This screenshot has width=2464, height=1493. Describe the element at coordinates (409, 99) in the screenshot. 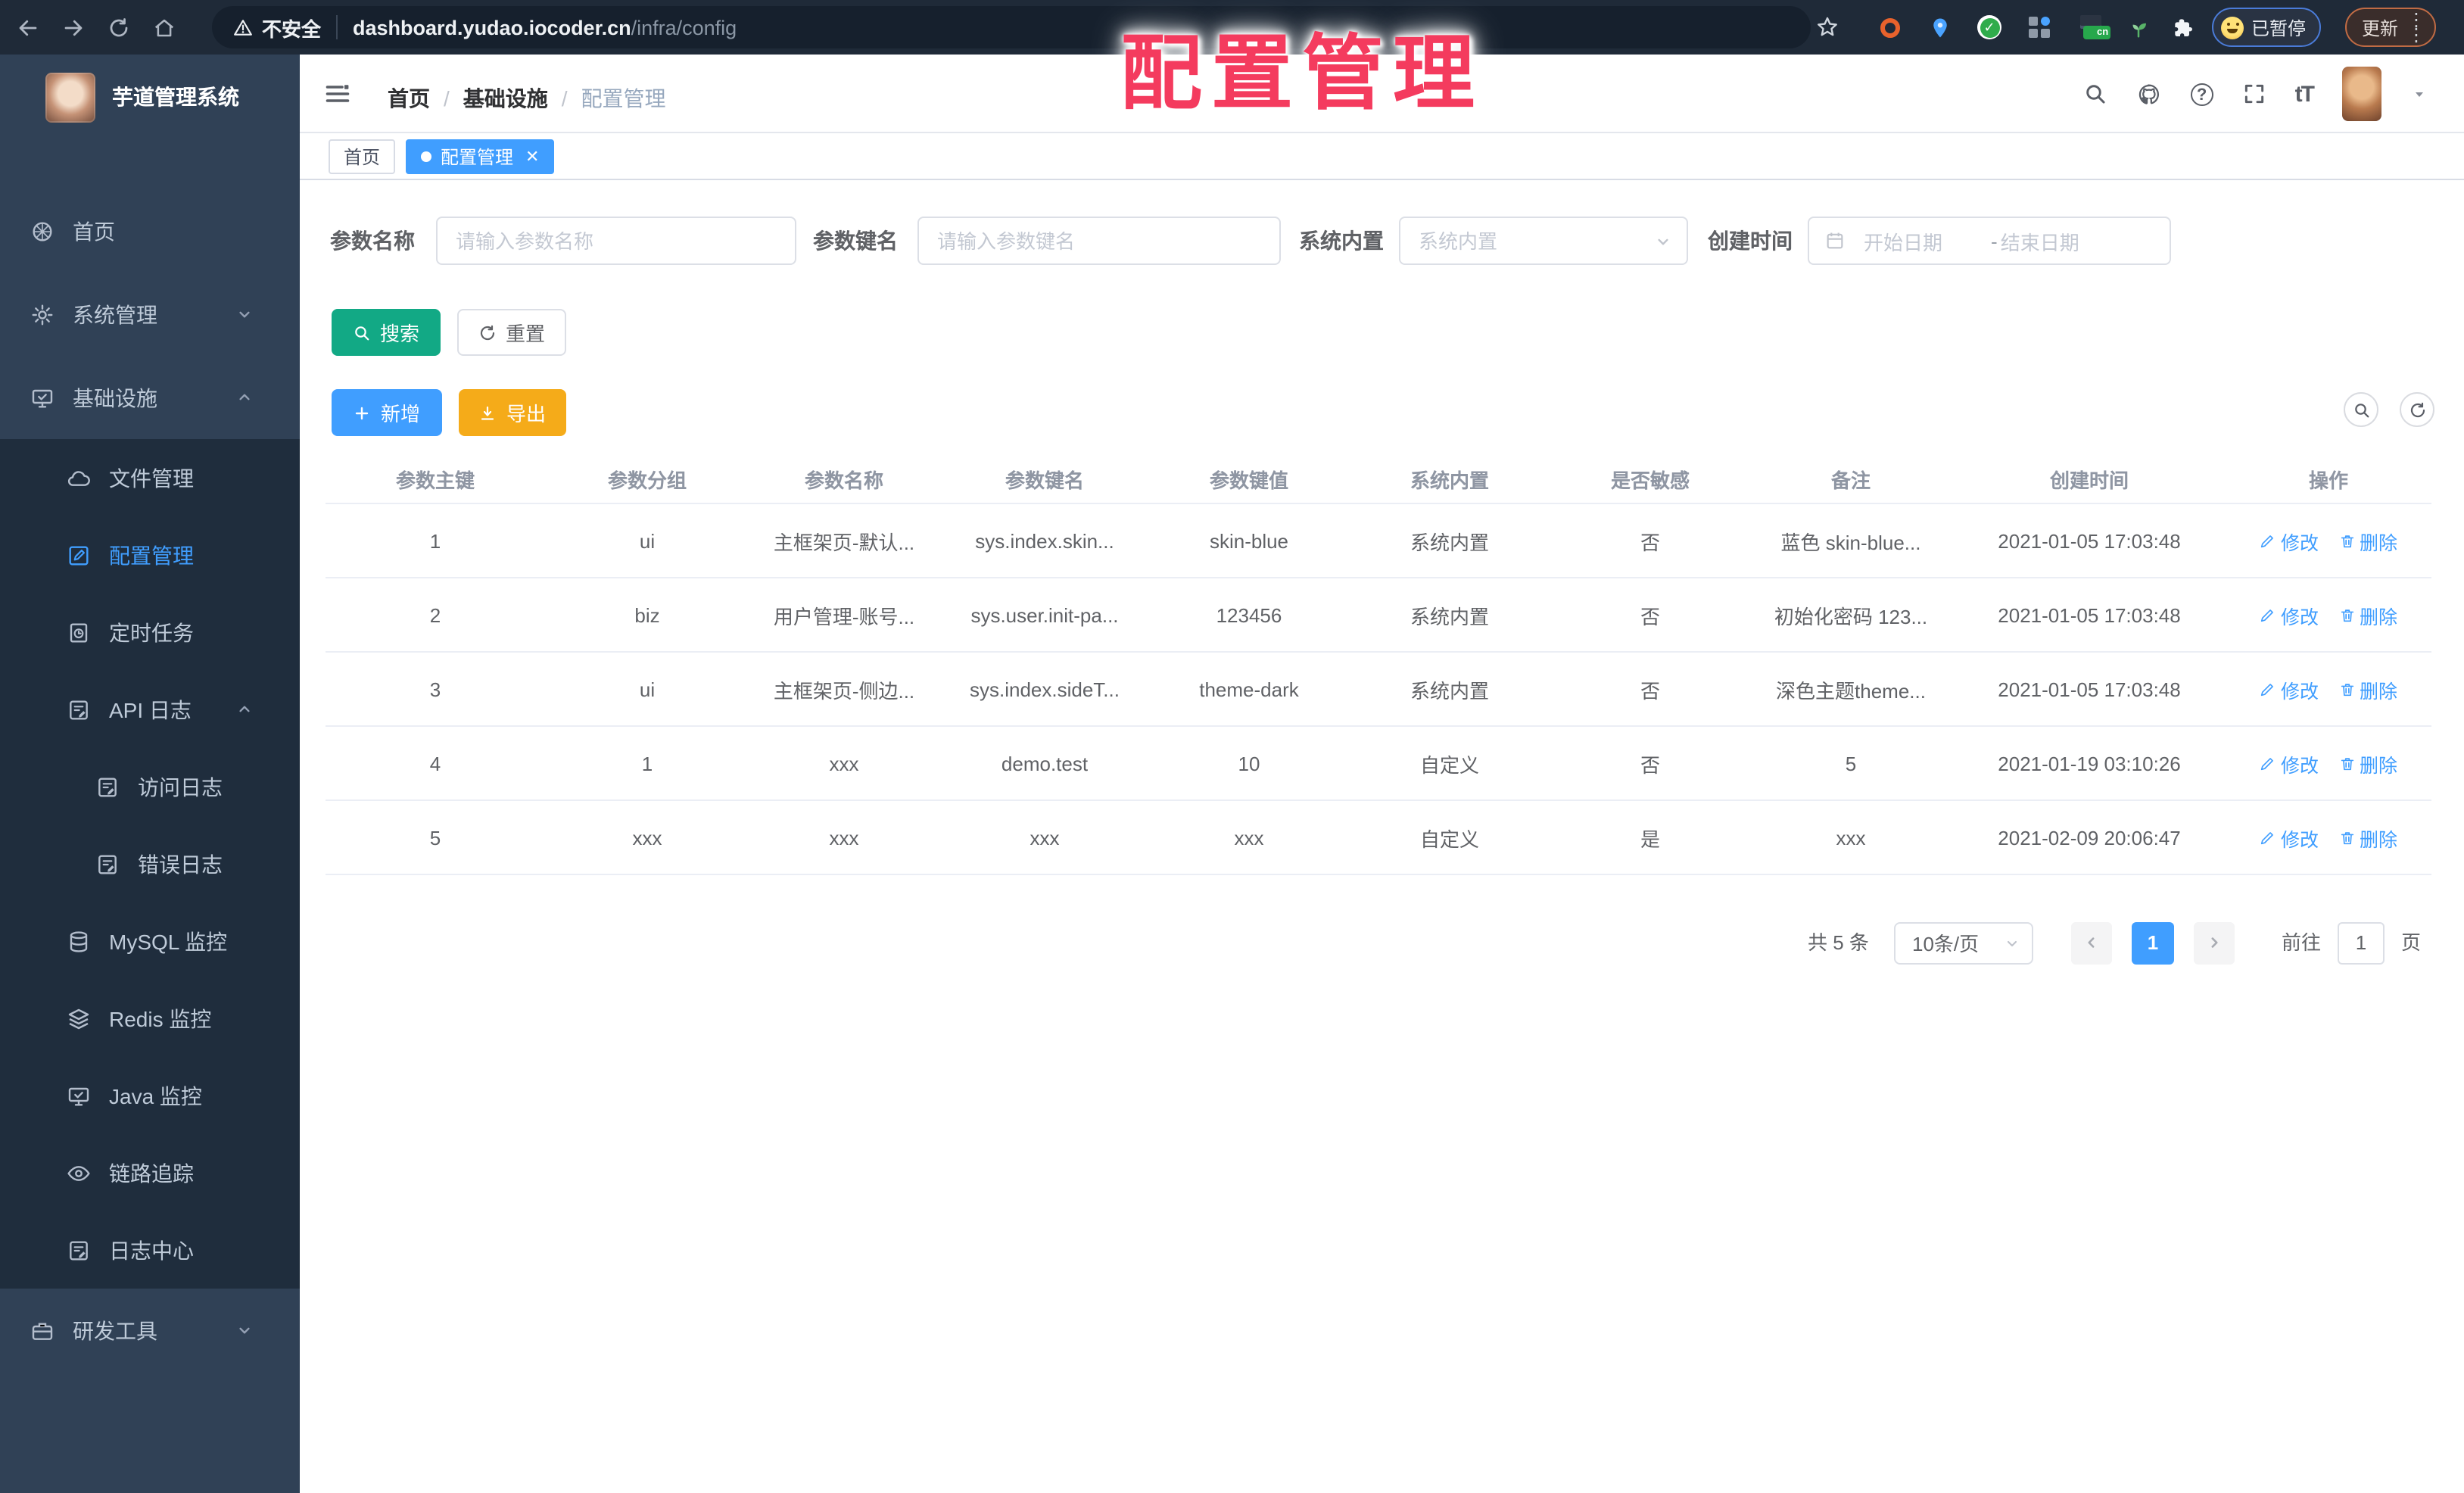

I see `breadcrumb-home: 首页` at that location.